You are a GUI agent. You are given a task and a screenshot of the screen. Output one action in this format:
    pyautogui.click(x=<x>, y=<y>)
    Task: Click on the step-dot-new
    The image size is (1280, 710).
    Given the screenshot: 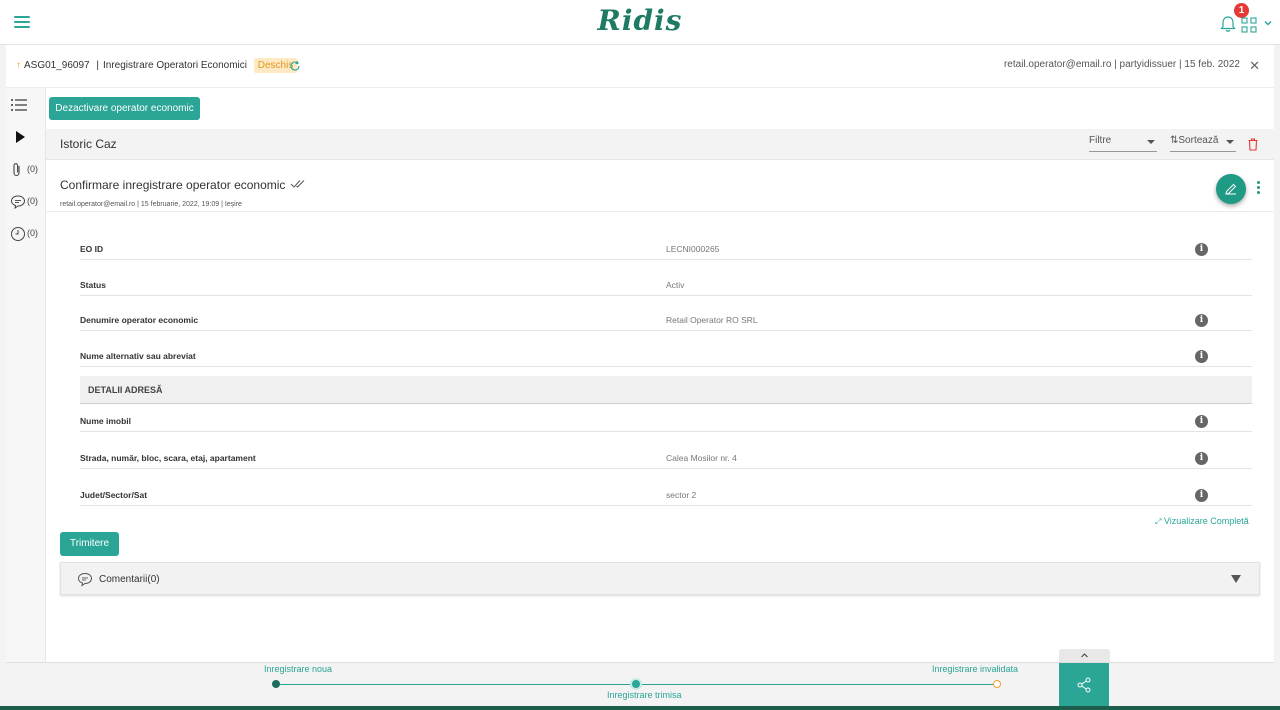 What is the action you would take?
    pyautogui.click(x=276, y=684)
    